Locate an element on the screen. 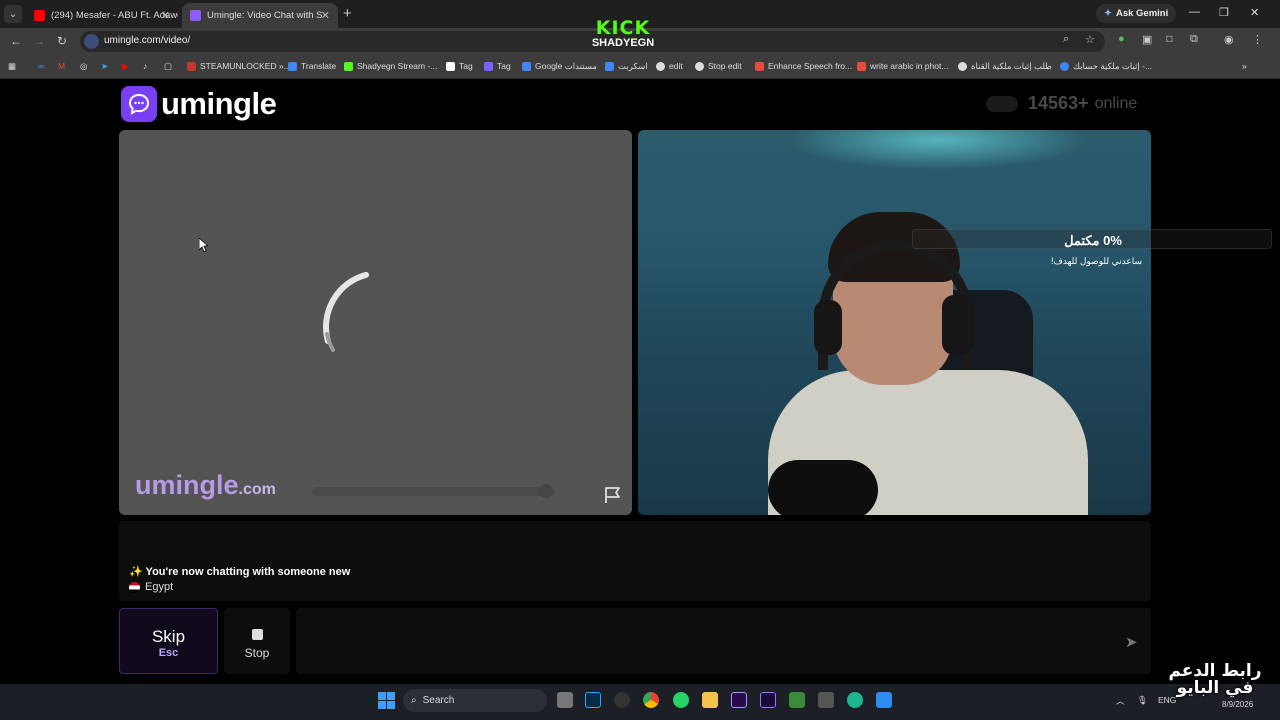 Image resolution: width=1280 pixels, height=720 pixels. online-count: 14563+ is located at coordinates (1058, 103).